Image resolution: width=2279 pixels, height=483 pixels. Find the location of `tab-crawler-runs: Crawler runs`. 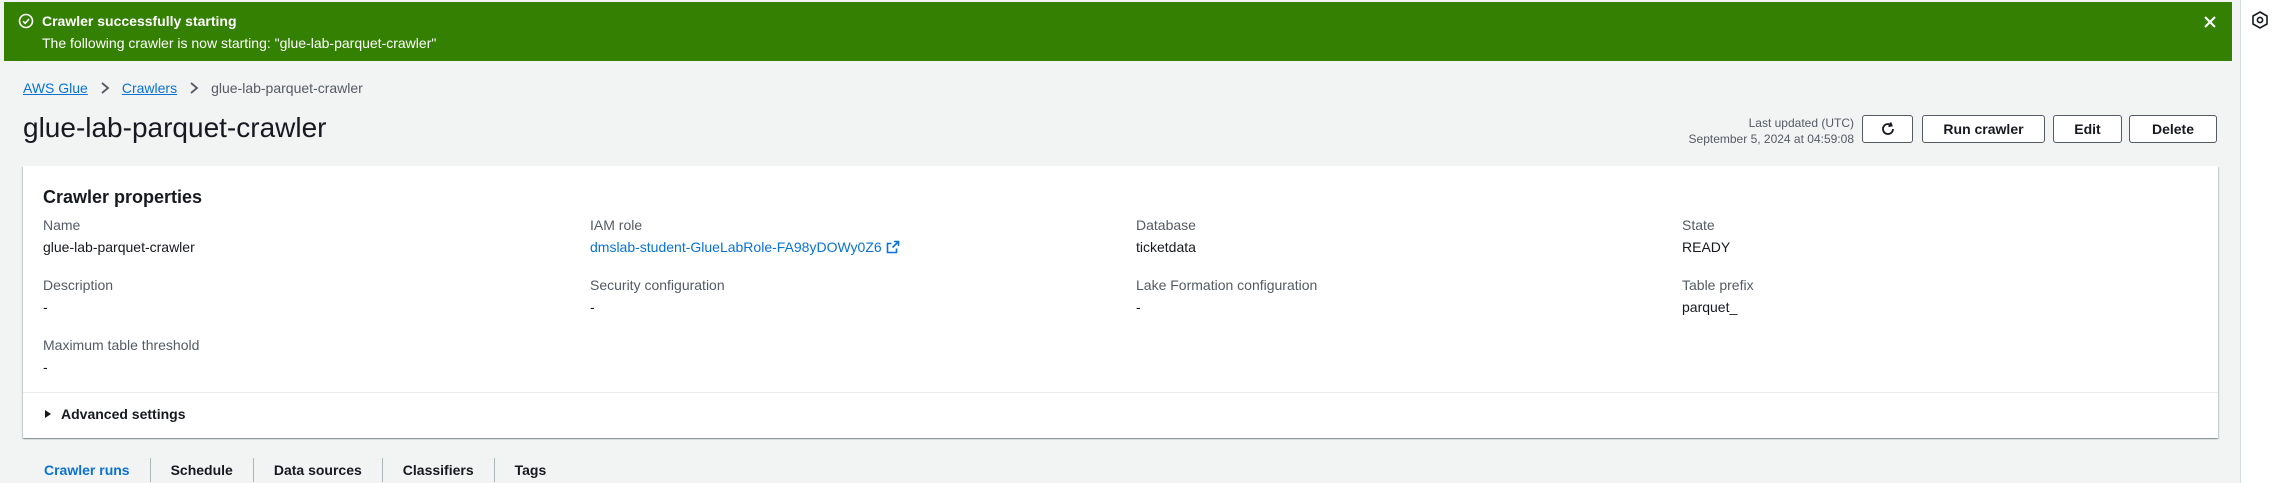

tab-crawler-runs: Crawler runs is located at coordinates (87, 470).